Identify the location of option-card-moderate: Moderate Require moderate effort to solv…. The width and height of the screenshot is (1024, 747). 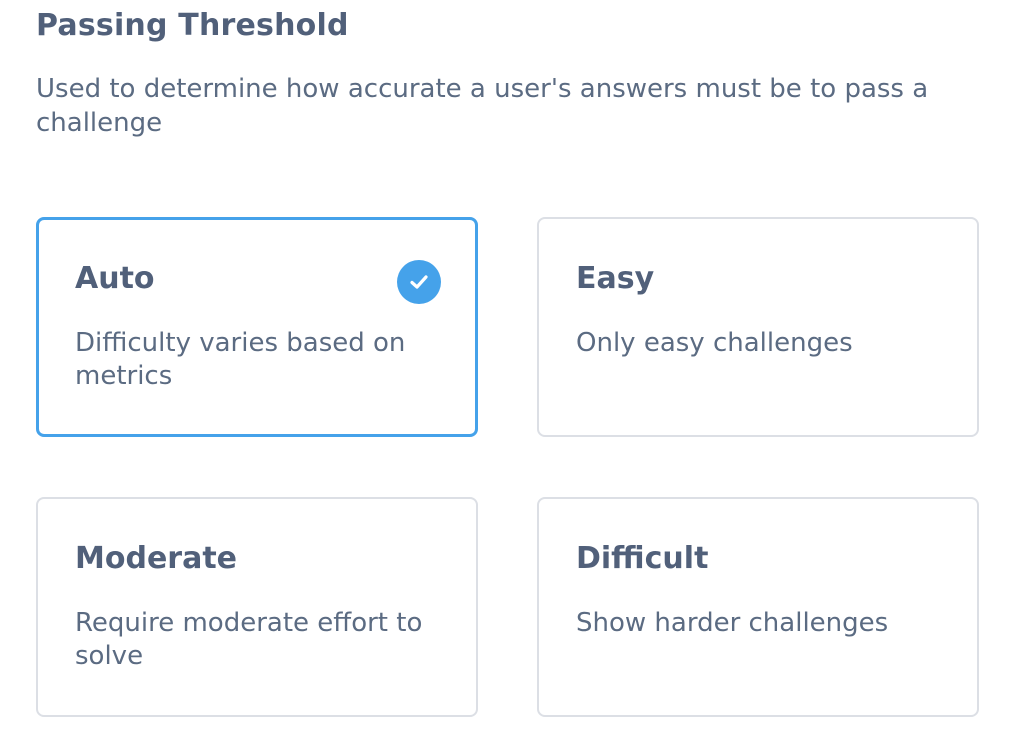
(257, 607).